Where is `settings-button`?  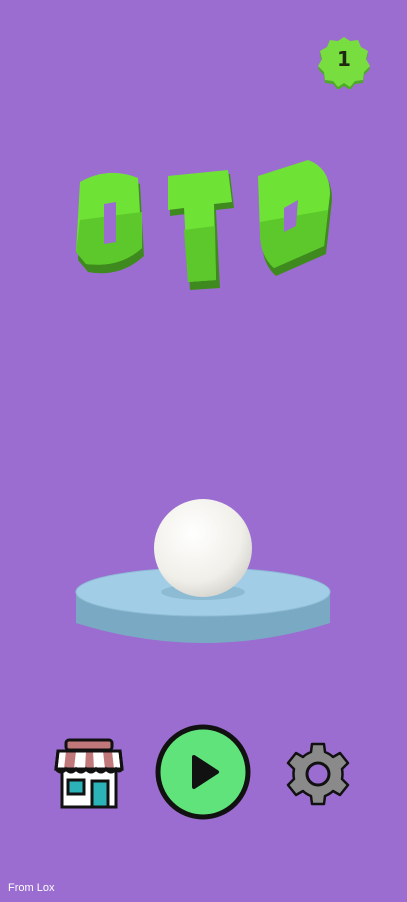 settings-button is located at coordinates (318, 774).